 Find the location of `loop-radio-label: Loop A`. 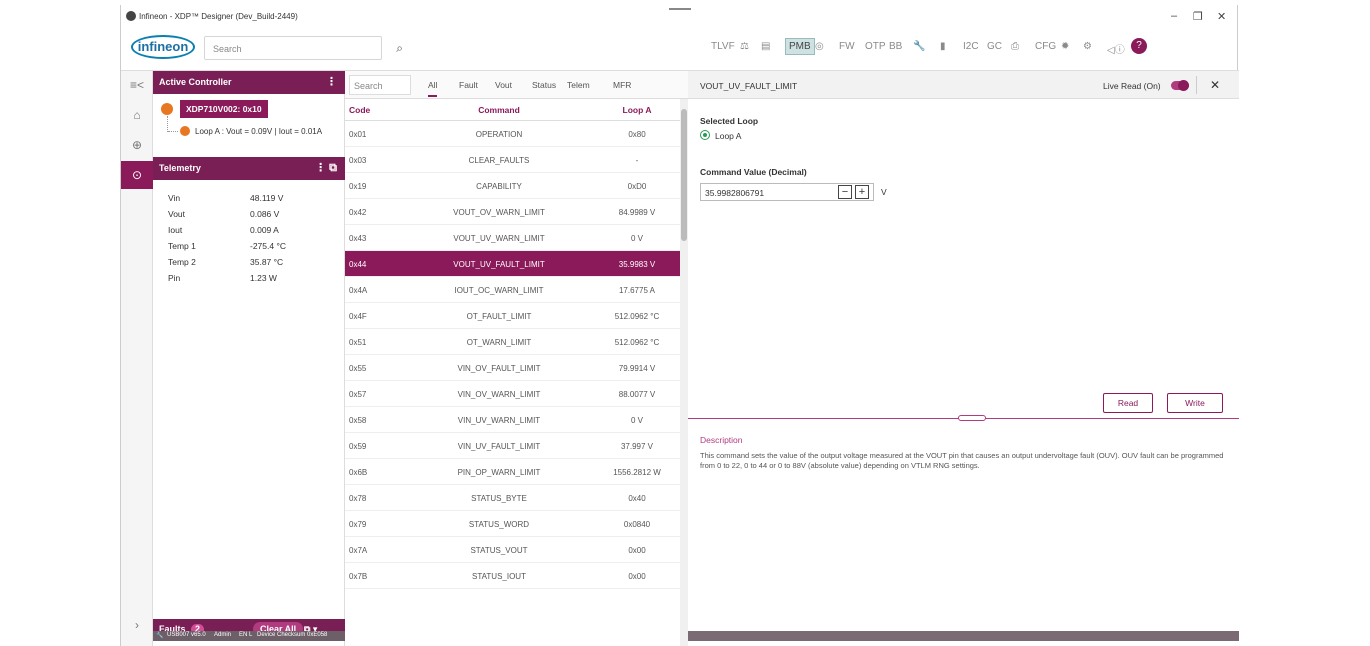

loop-radio-label: Loop A is located at coordinates (728, 136).